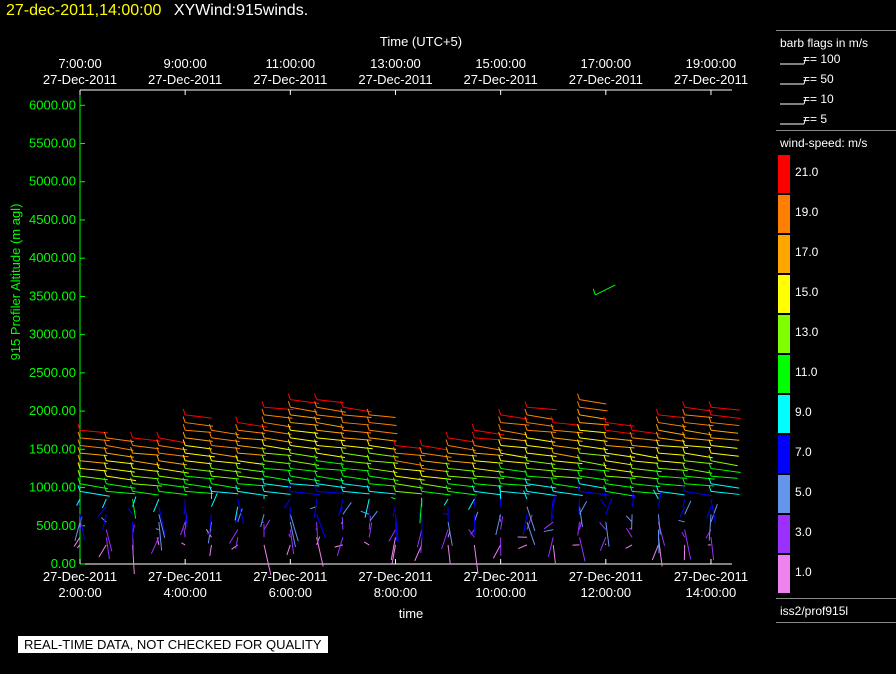 The width and height of the screenshot is (896, 674). What do you see at coordinates (806, 372) in the screenshot?
I see `color-legend-label: 11.0` at bounding box center [806, 372].